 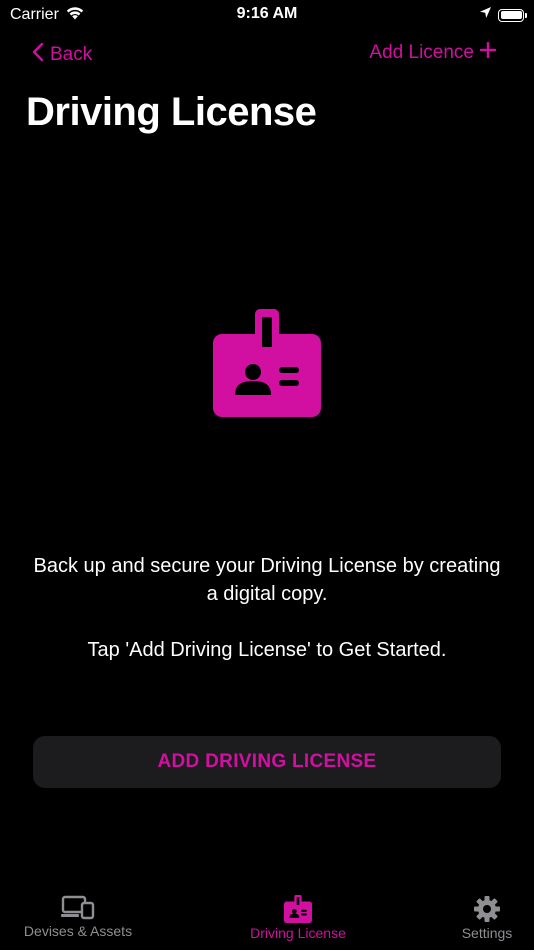 What do you see at coordinates (421, 52) in the screenshot?
I see `add-licence-label: Add Licence` at bounding box center [421, 52].